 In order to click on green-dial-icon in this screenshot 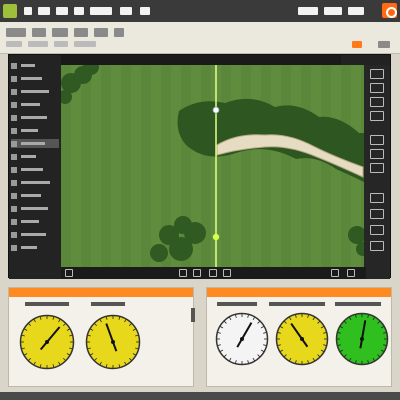, I will do `click(362, 340)`.